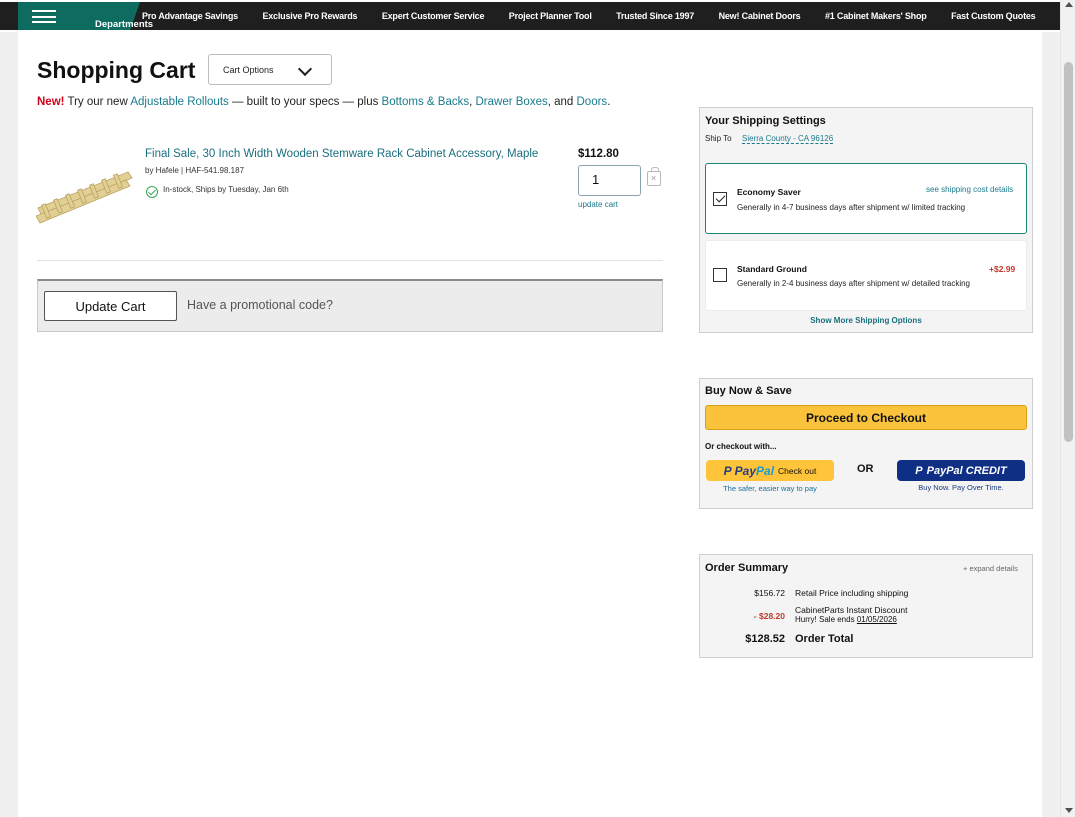  What do you see at coordinates (720, 275) in the screenshot?
I see `standard-checkbox` at bounding box center [720, 275].